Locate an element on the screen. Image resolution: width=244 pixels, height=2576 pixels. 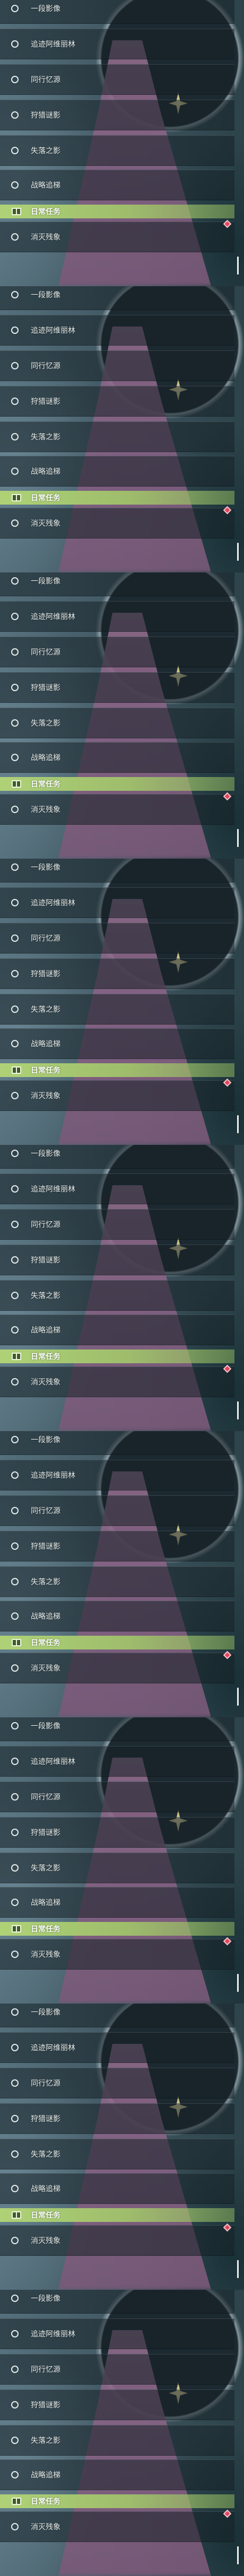
quest-label: 战略追梯 is located at coordinates (46, 471).